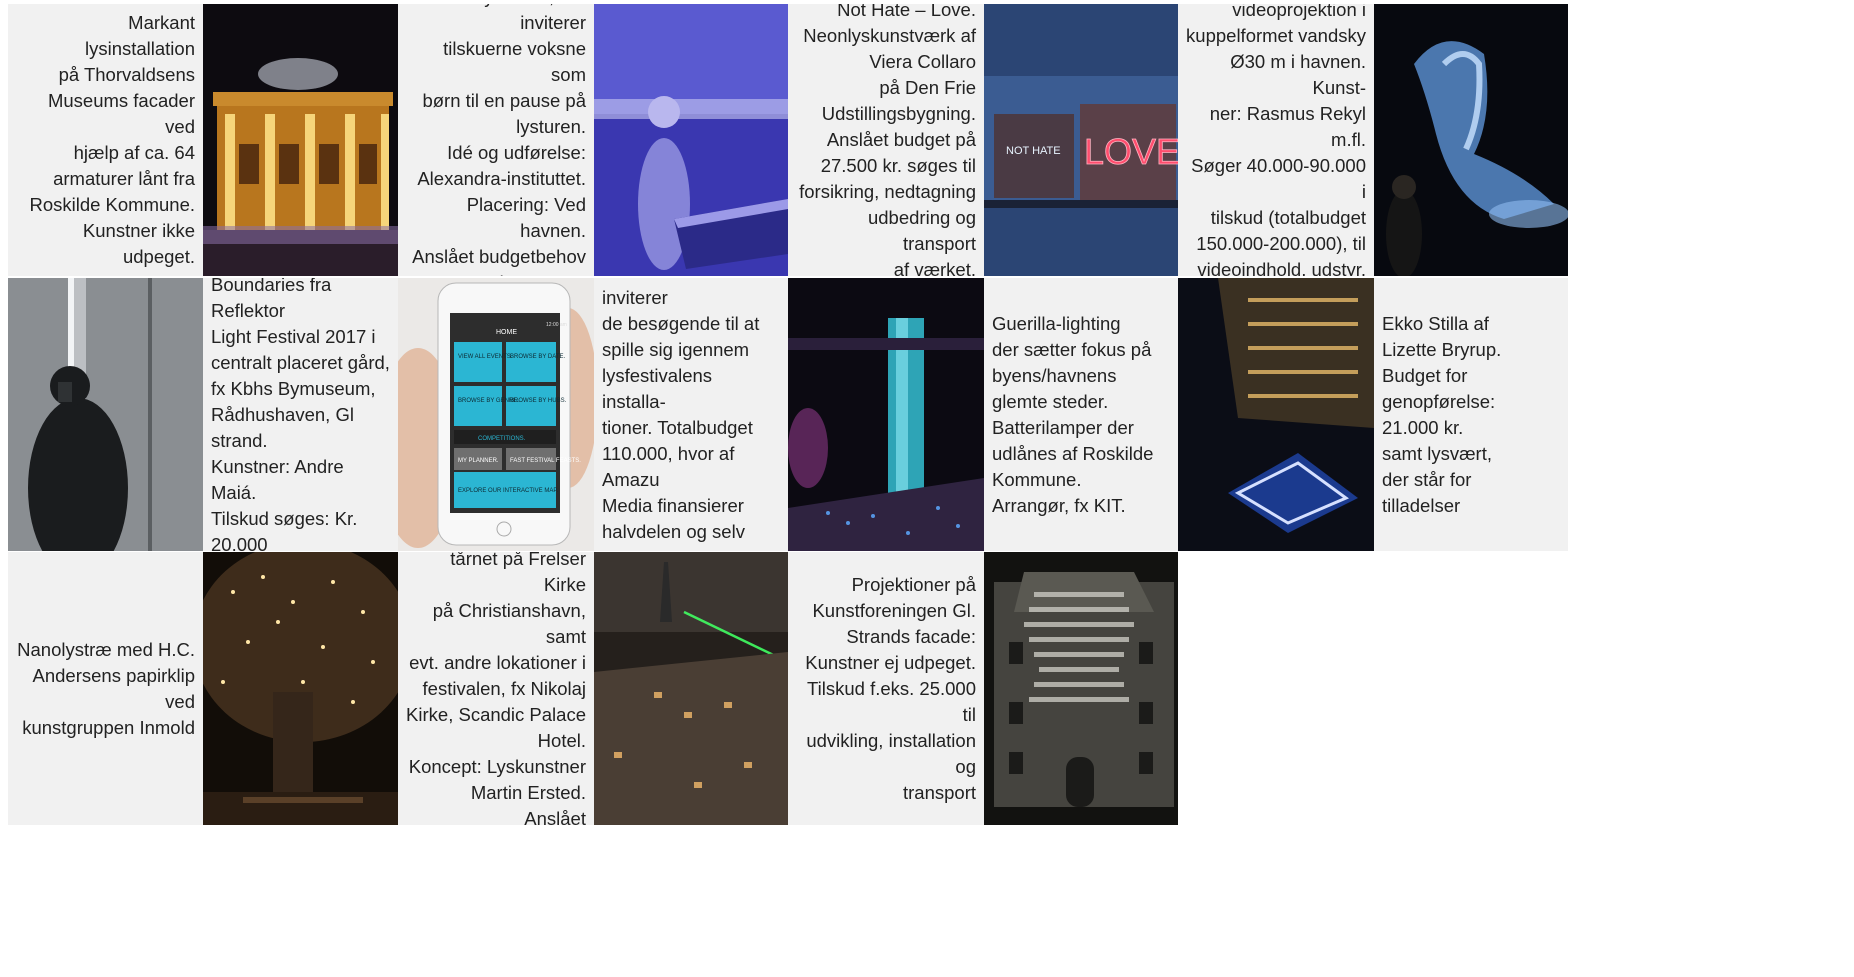  I want to click on photo-light-bench, so click(691, 140).